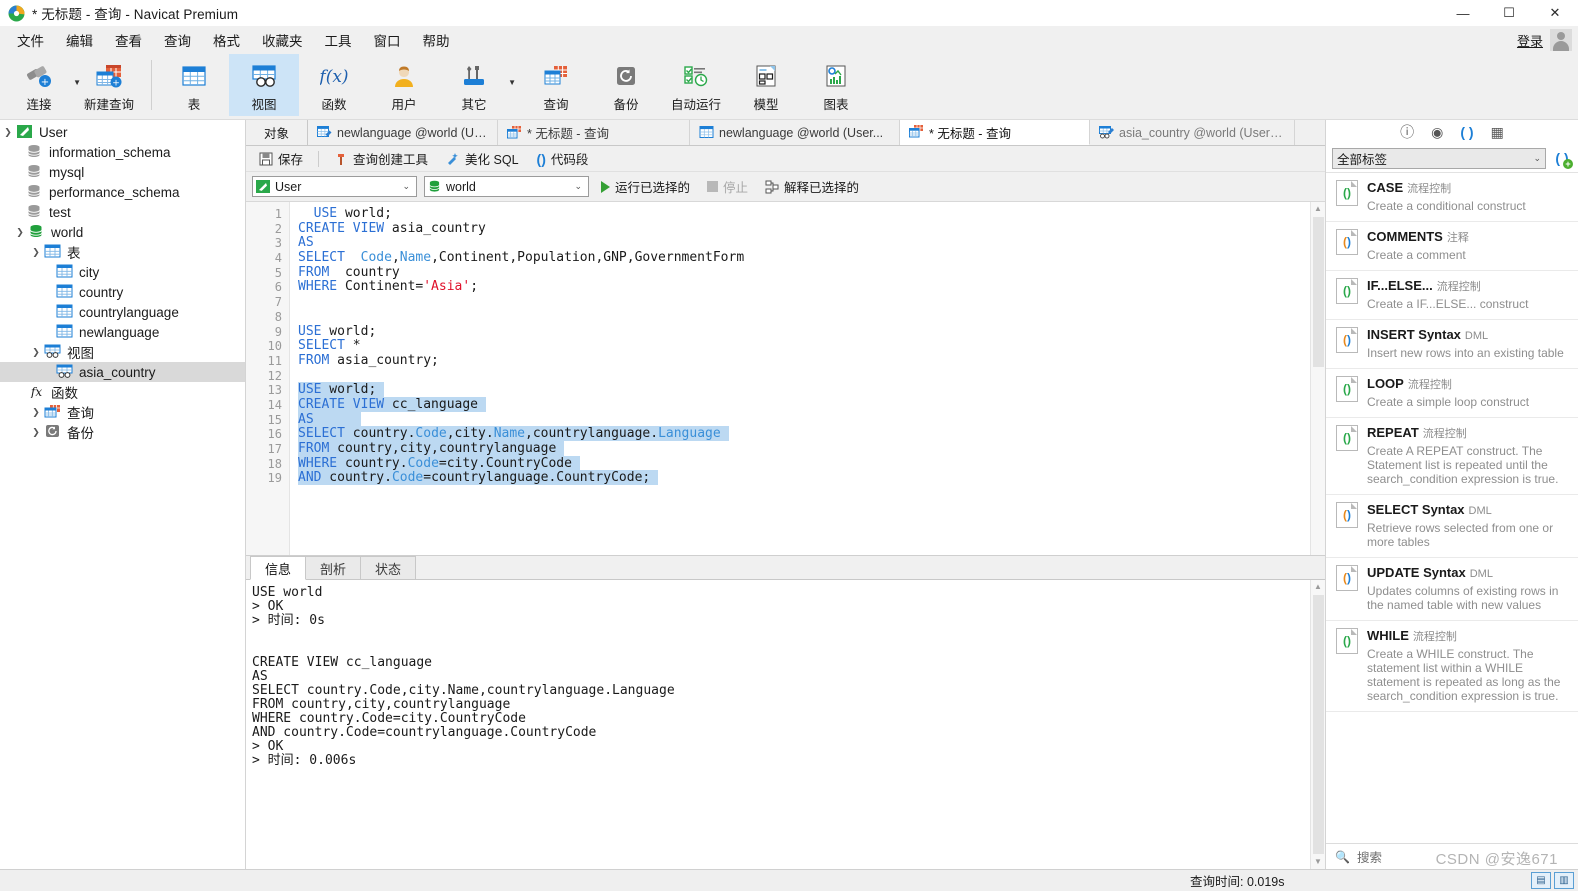  What do you see at coordinates (1509, 13) in the screenshot?
I see `maximize-button: ☐` at bounding box center [1509, 13].